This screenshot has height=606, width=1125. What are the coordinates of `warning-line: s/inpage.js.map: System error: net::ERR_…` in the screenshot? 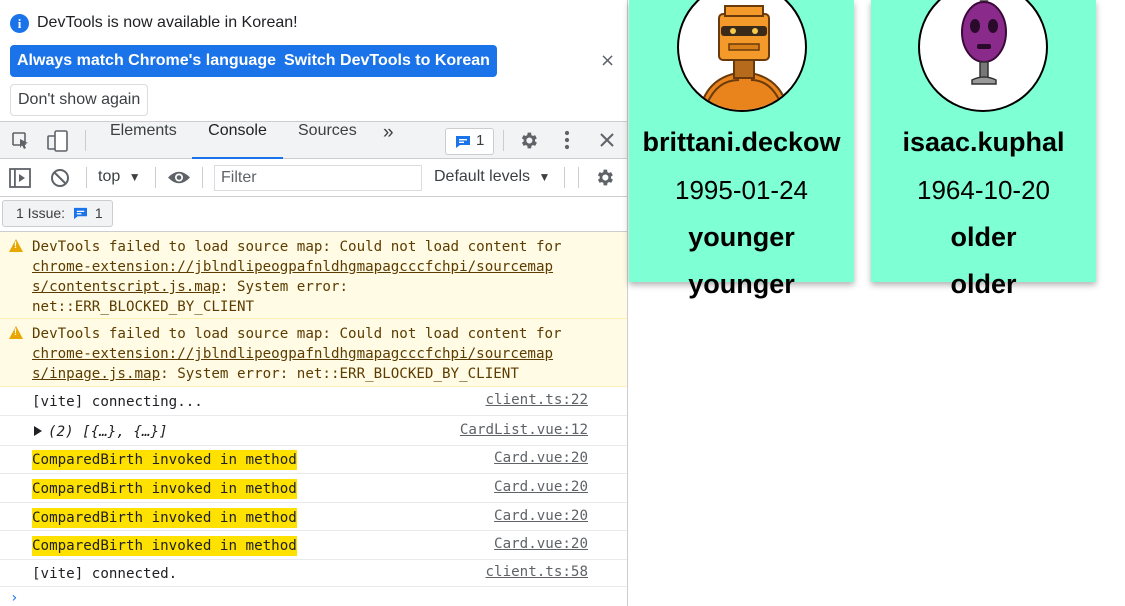 It's located at (275, 374).